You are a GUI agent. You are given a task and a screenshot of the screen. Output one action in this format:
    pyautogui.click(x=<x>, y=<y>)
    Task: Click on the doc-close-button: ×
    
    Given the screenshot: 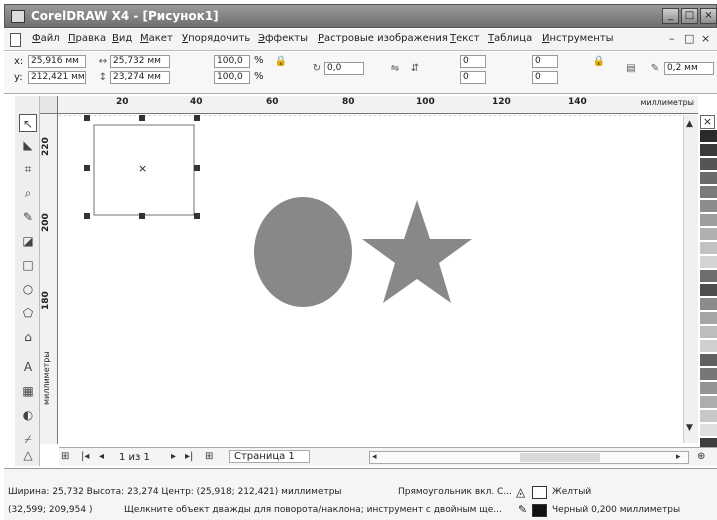 What is the action you would take?
    pyautogui.click(x=705, y=38)
    